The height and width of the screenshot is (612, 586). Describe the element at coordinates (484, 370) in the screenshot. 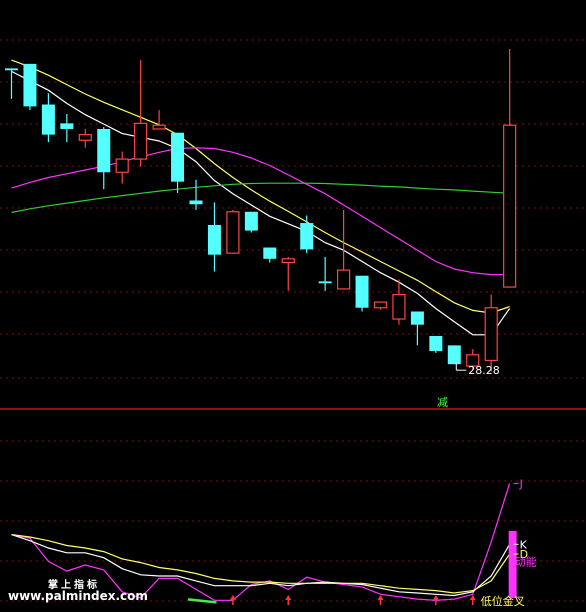

I see `low-price-label: 28.28` at that location.